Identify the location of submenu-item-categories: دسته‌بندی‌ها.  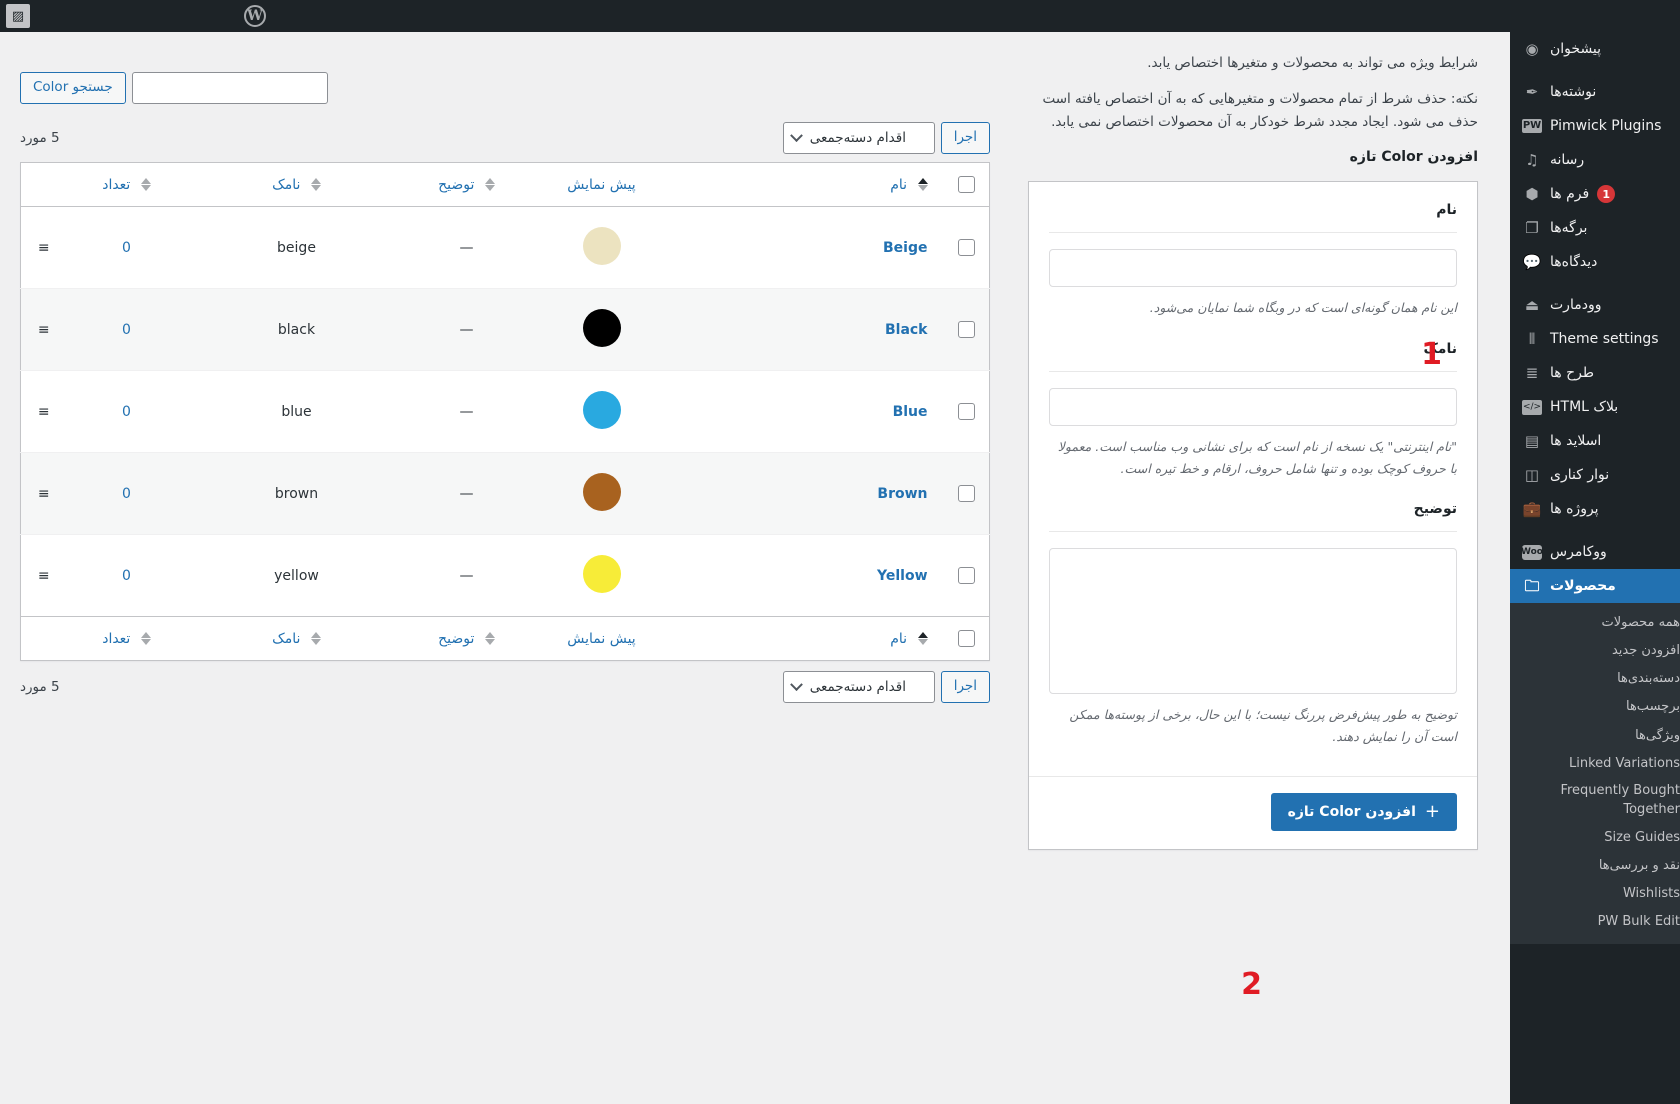
(1595, 679).